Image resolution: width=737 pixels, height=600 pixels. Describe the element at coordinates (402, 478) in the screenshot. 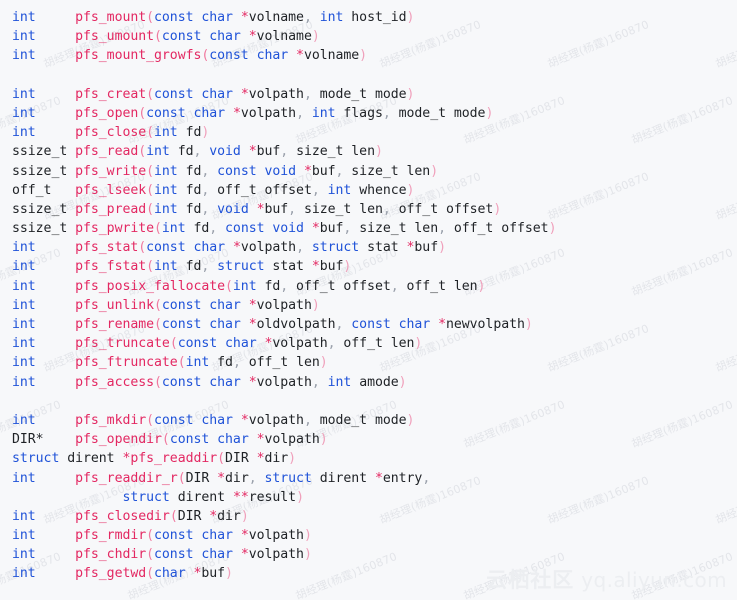

I see `code-identifier: entry` at that location.